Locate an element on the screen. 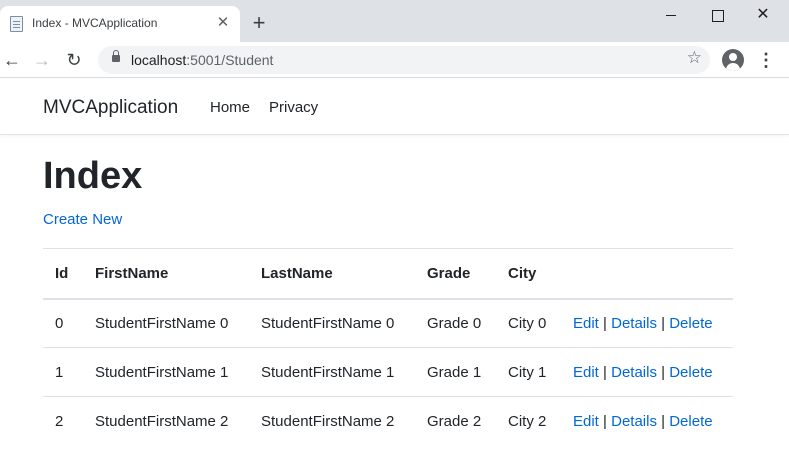 The image size is (789, 462). cell-firstname: StudentFirstName 2 is located at coordinates (162, 421).